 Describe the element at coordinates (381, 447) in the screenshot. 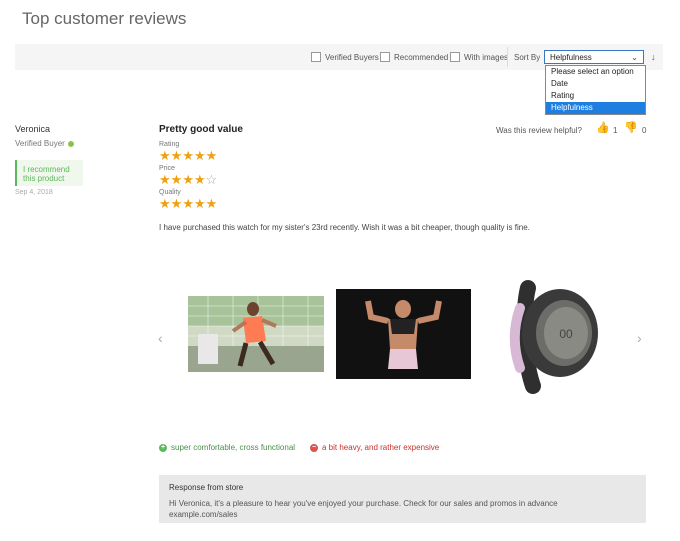

I see `cons-text: a bit heavy, and rather expensive` at that location.